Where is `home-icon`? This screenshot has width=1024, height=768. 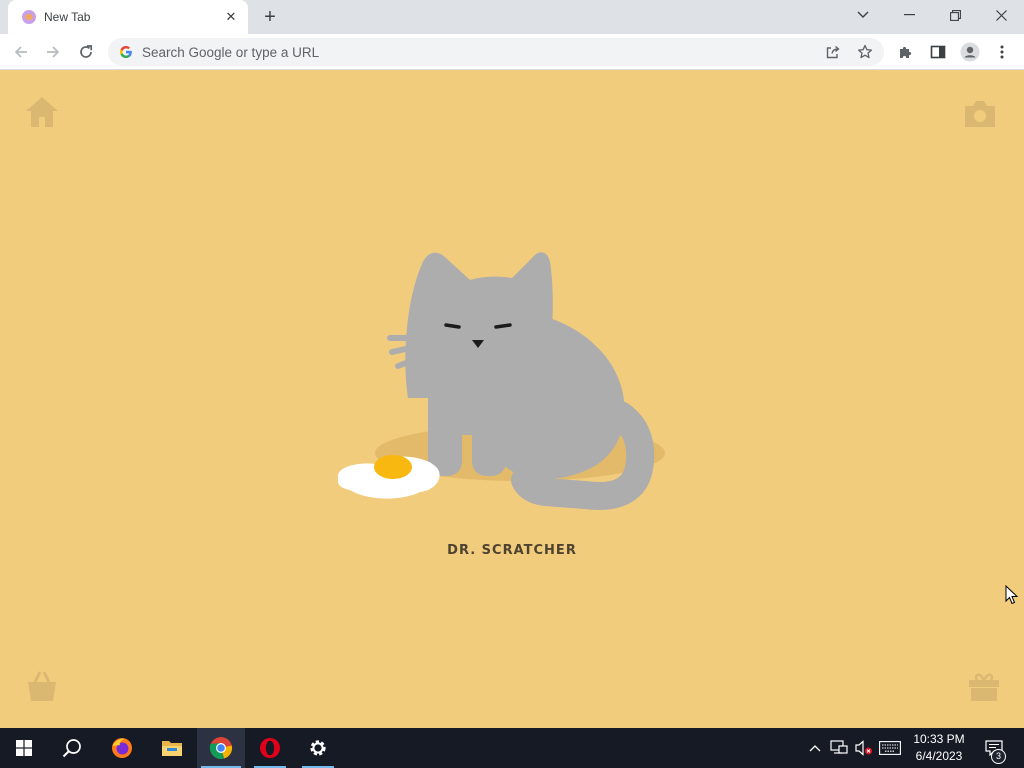 home-icon is located at coordinates (42, 112).